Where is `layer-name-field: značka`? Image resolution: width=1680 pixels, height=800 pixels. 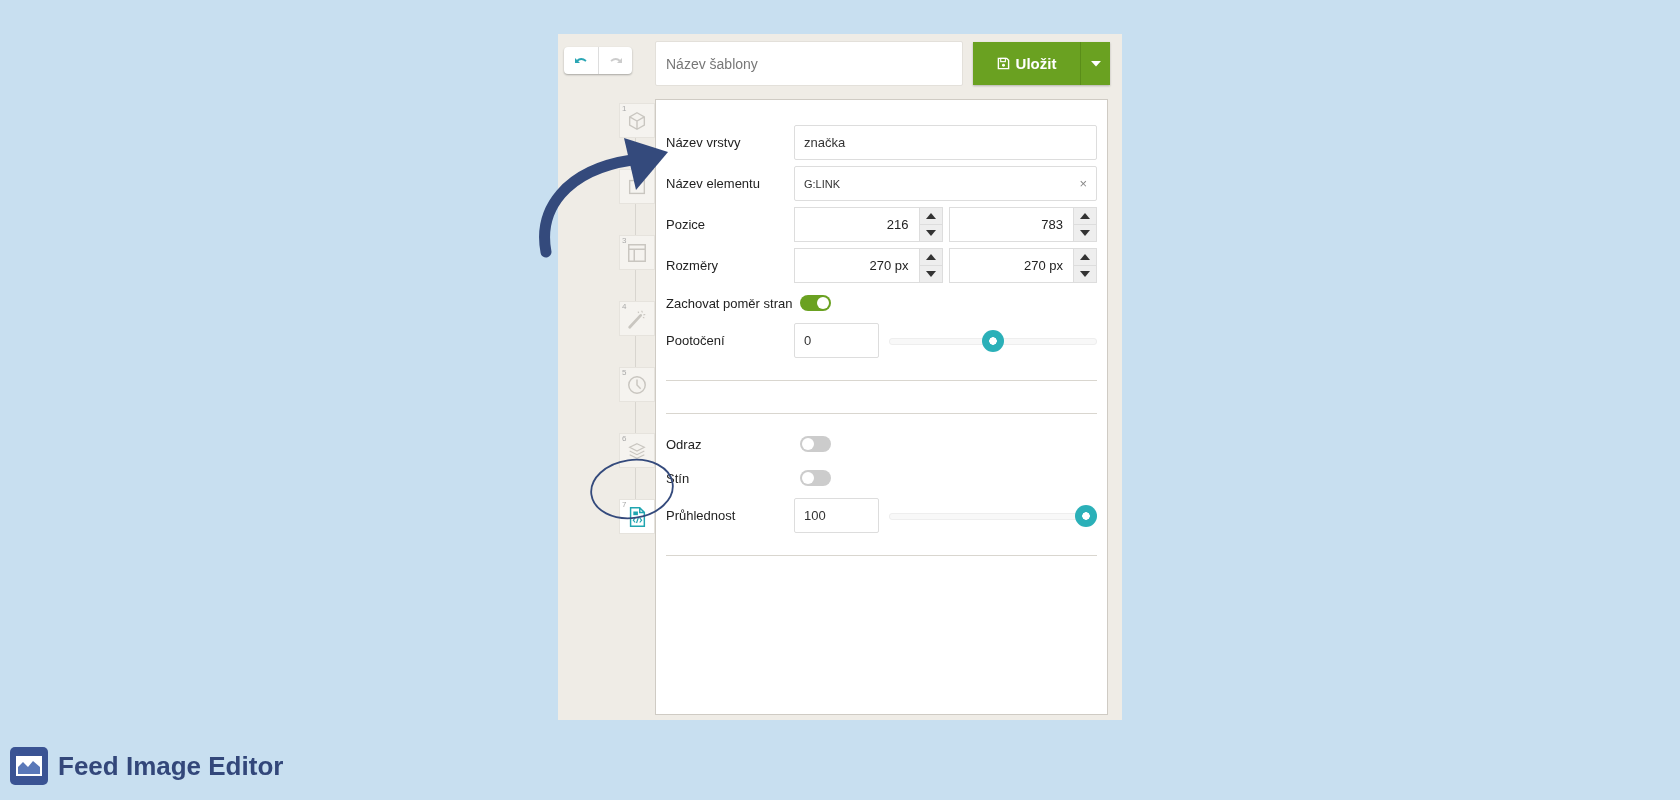
layer-name-field: značka is located at coordinates (945, 142).